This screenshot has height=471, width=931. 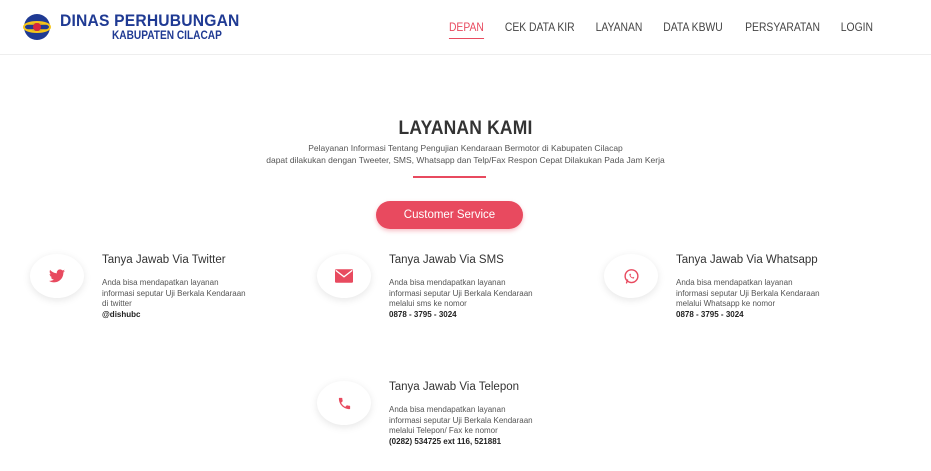 What do you see at coordinates (443, 430) in the screenshot?
I see `service-text-line3: melalui Telepon/ Fax ke nomor` at bounding box center [443, 430].